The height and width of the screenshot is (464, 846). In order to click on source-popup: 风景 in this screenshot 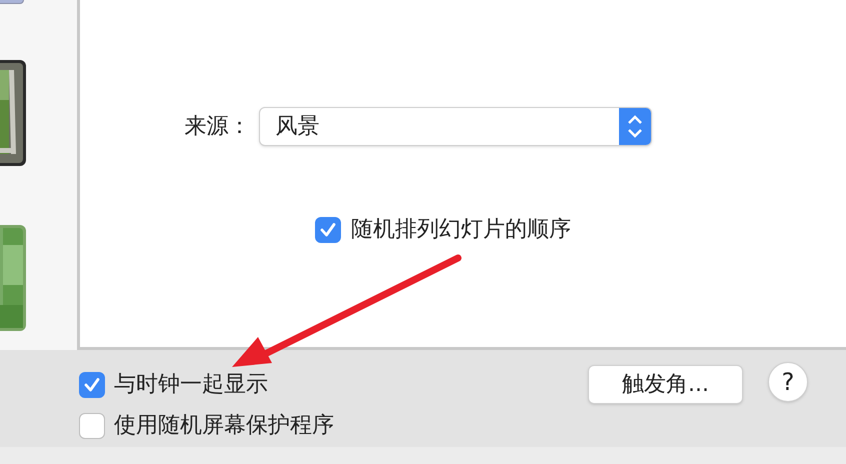, I will do `click(455, 126)`.